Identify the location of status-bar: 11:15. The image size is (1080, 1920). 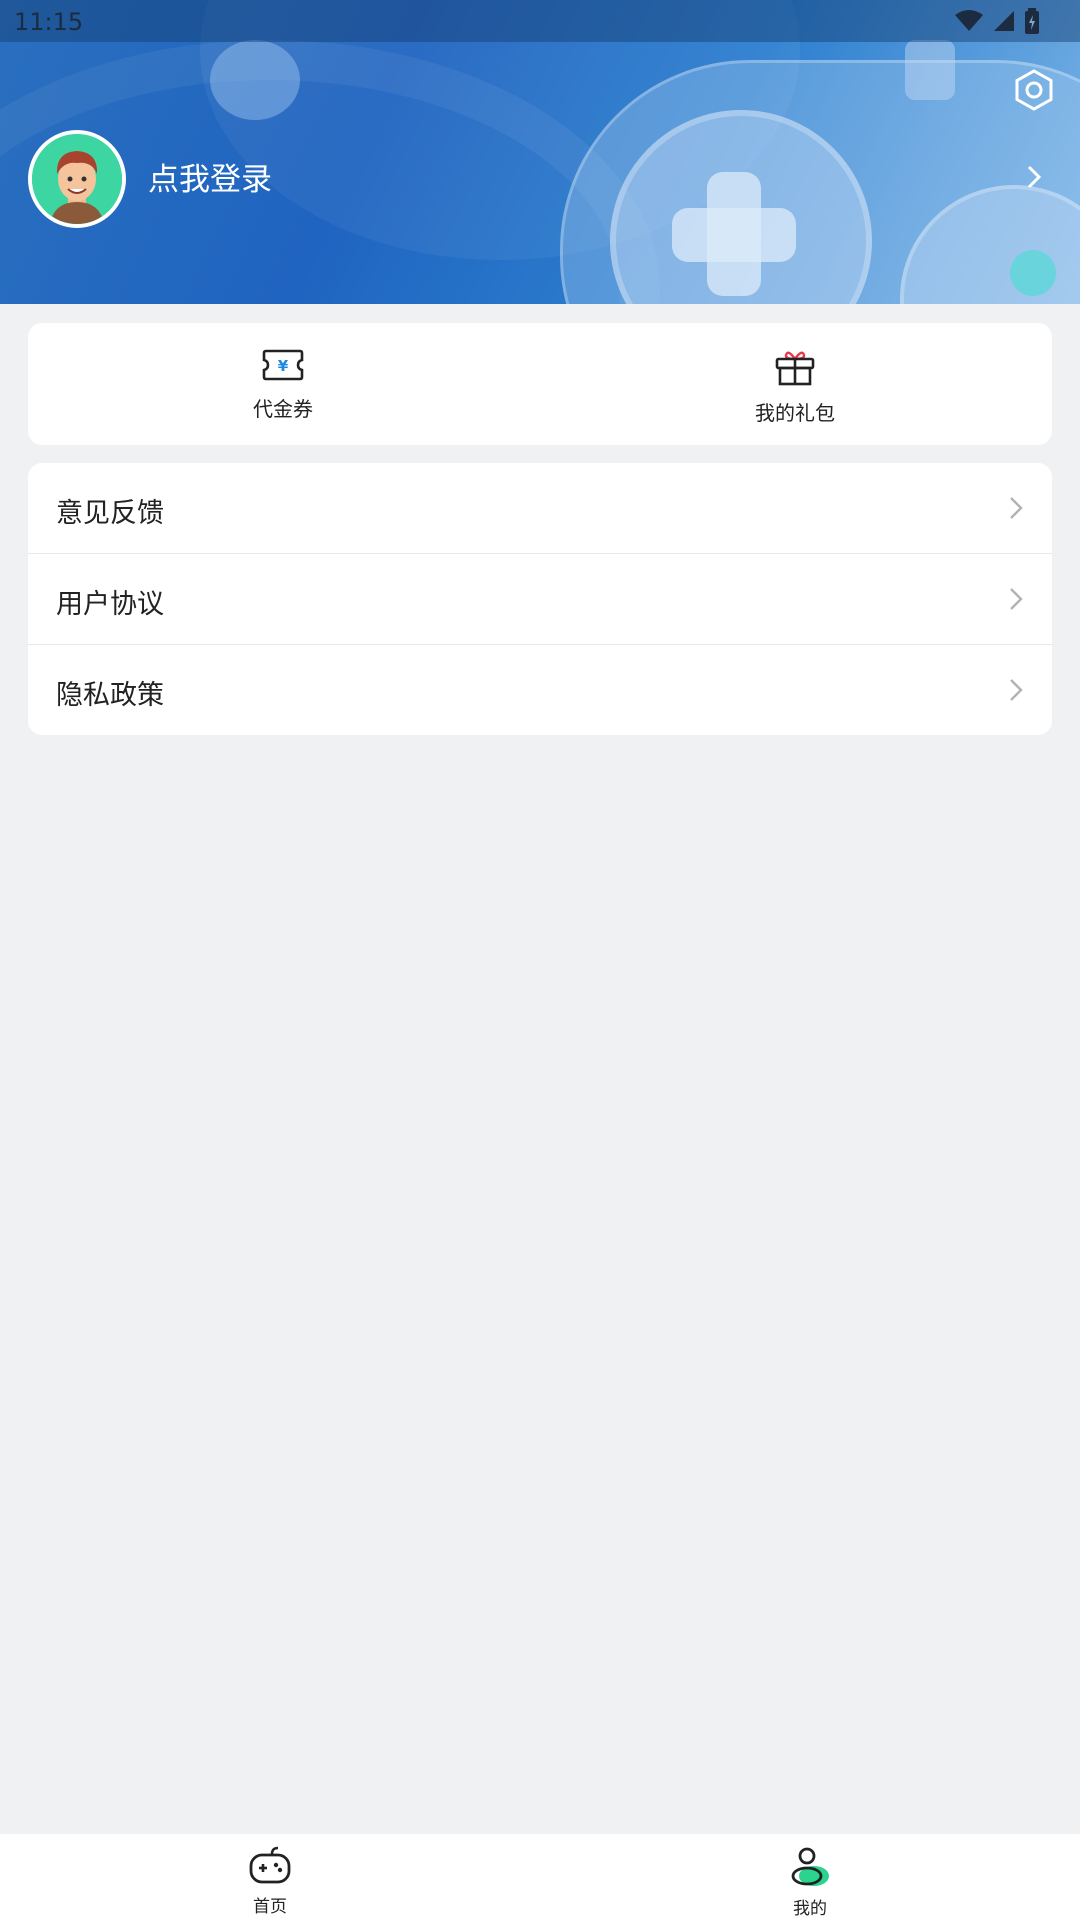
(540, 21).